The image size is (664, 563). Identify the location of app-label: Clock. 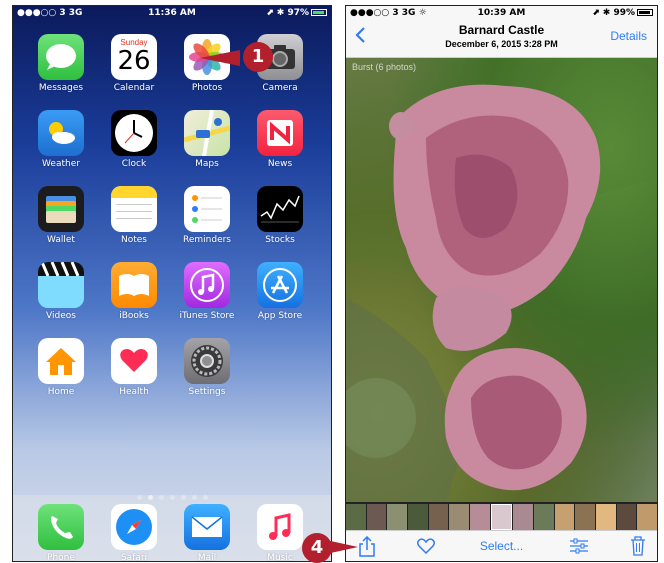
(134, 164).